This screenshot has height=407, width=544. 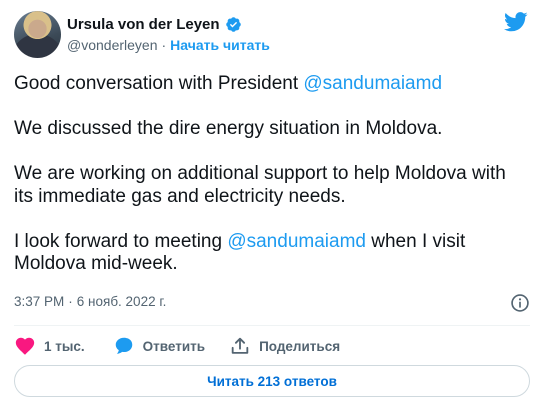 What do you see at coordinates (516, 22) in the screenshot?
I see `twitter-bird-icon` at bounding box center [516, 22].